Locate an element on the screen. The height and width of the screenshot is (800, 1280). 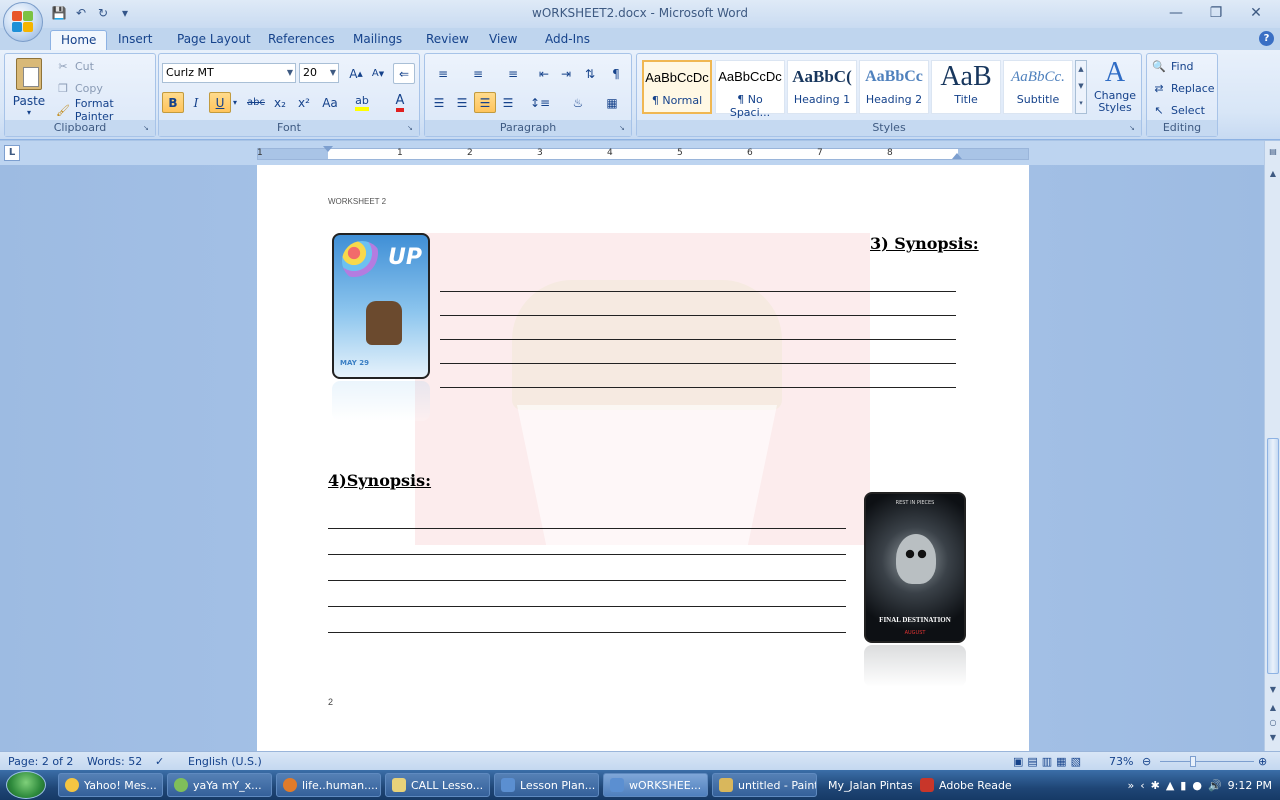
justify-button: ☰ is located at coordinates (508, 102).